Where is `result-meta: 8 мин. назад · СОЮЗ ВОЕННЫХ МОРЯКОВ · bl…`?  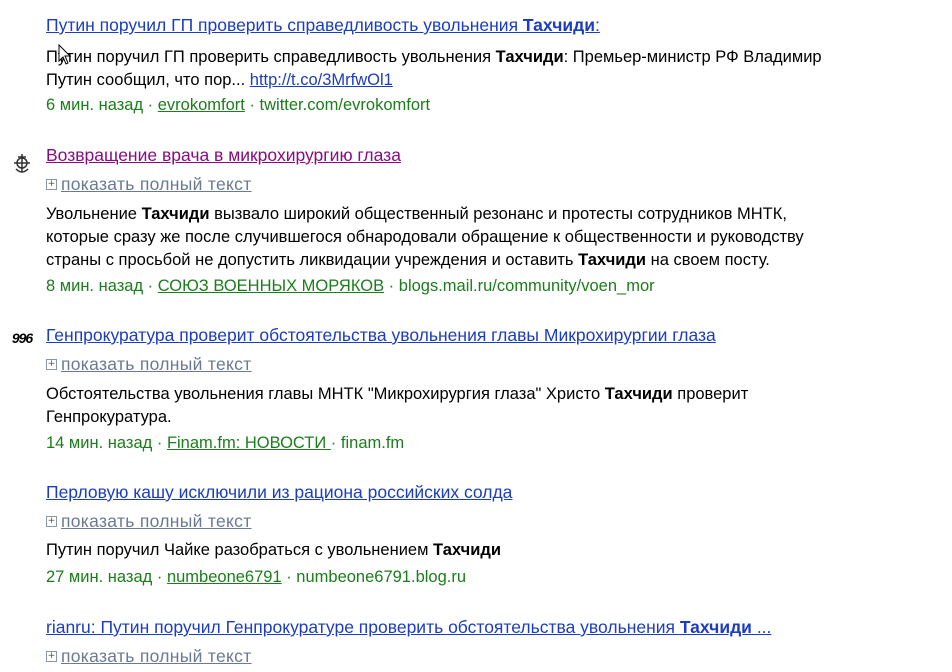
result-meta: 8 мин. назад · СОЮЗ ВОЕННЫХ МОРЯКОВ · bl… is located at coordinates (350, 286).